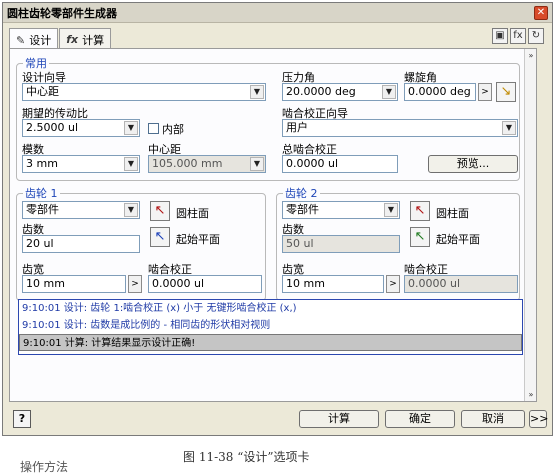 This screenshot has width=557, height=475. What do you see at coordinates (22, 419) in the screenshot?
I see `help-icon: ?` at bounding box center [22, 419].